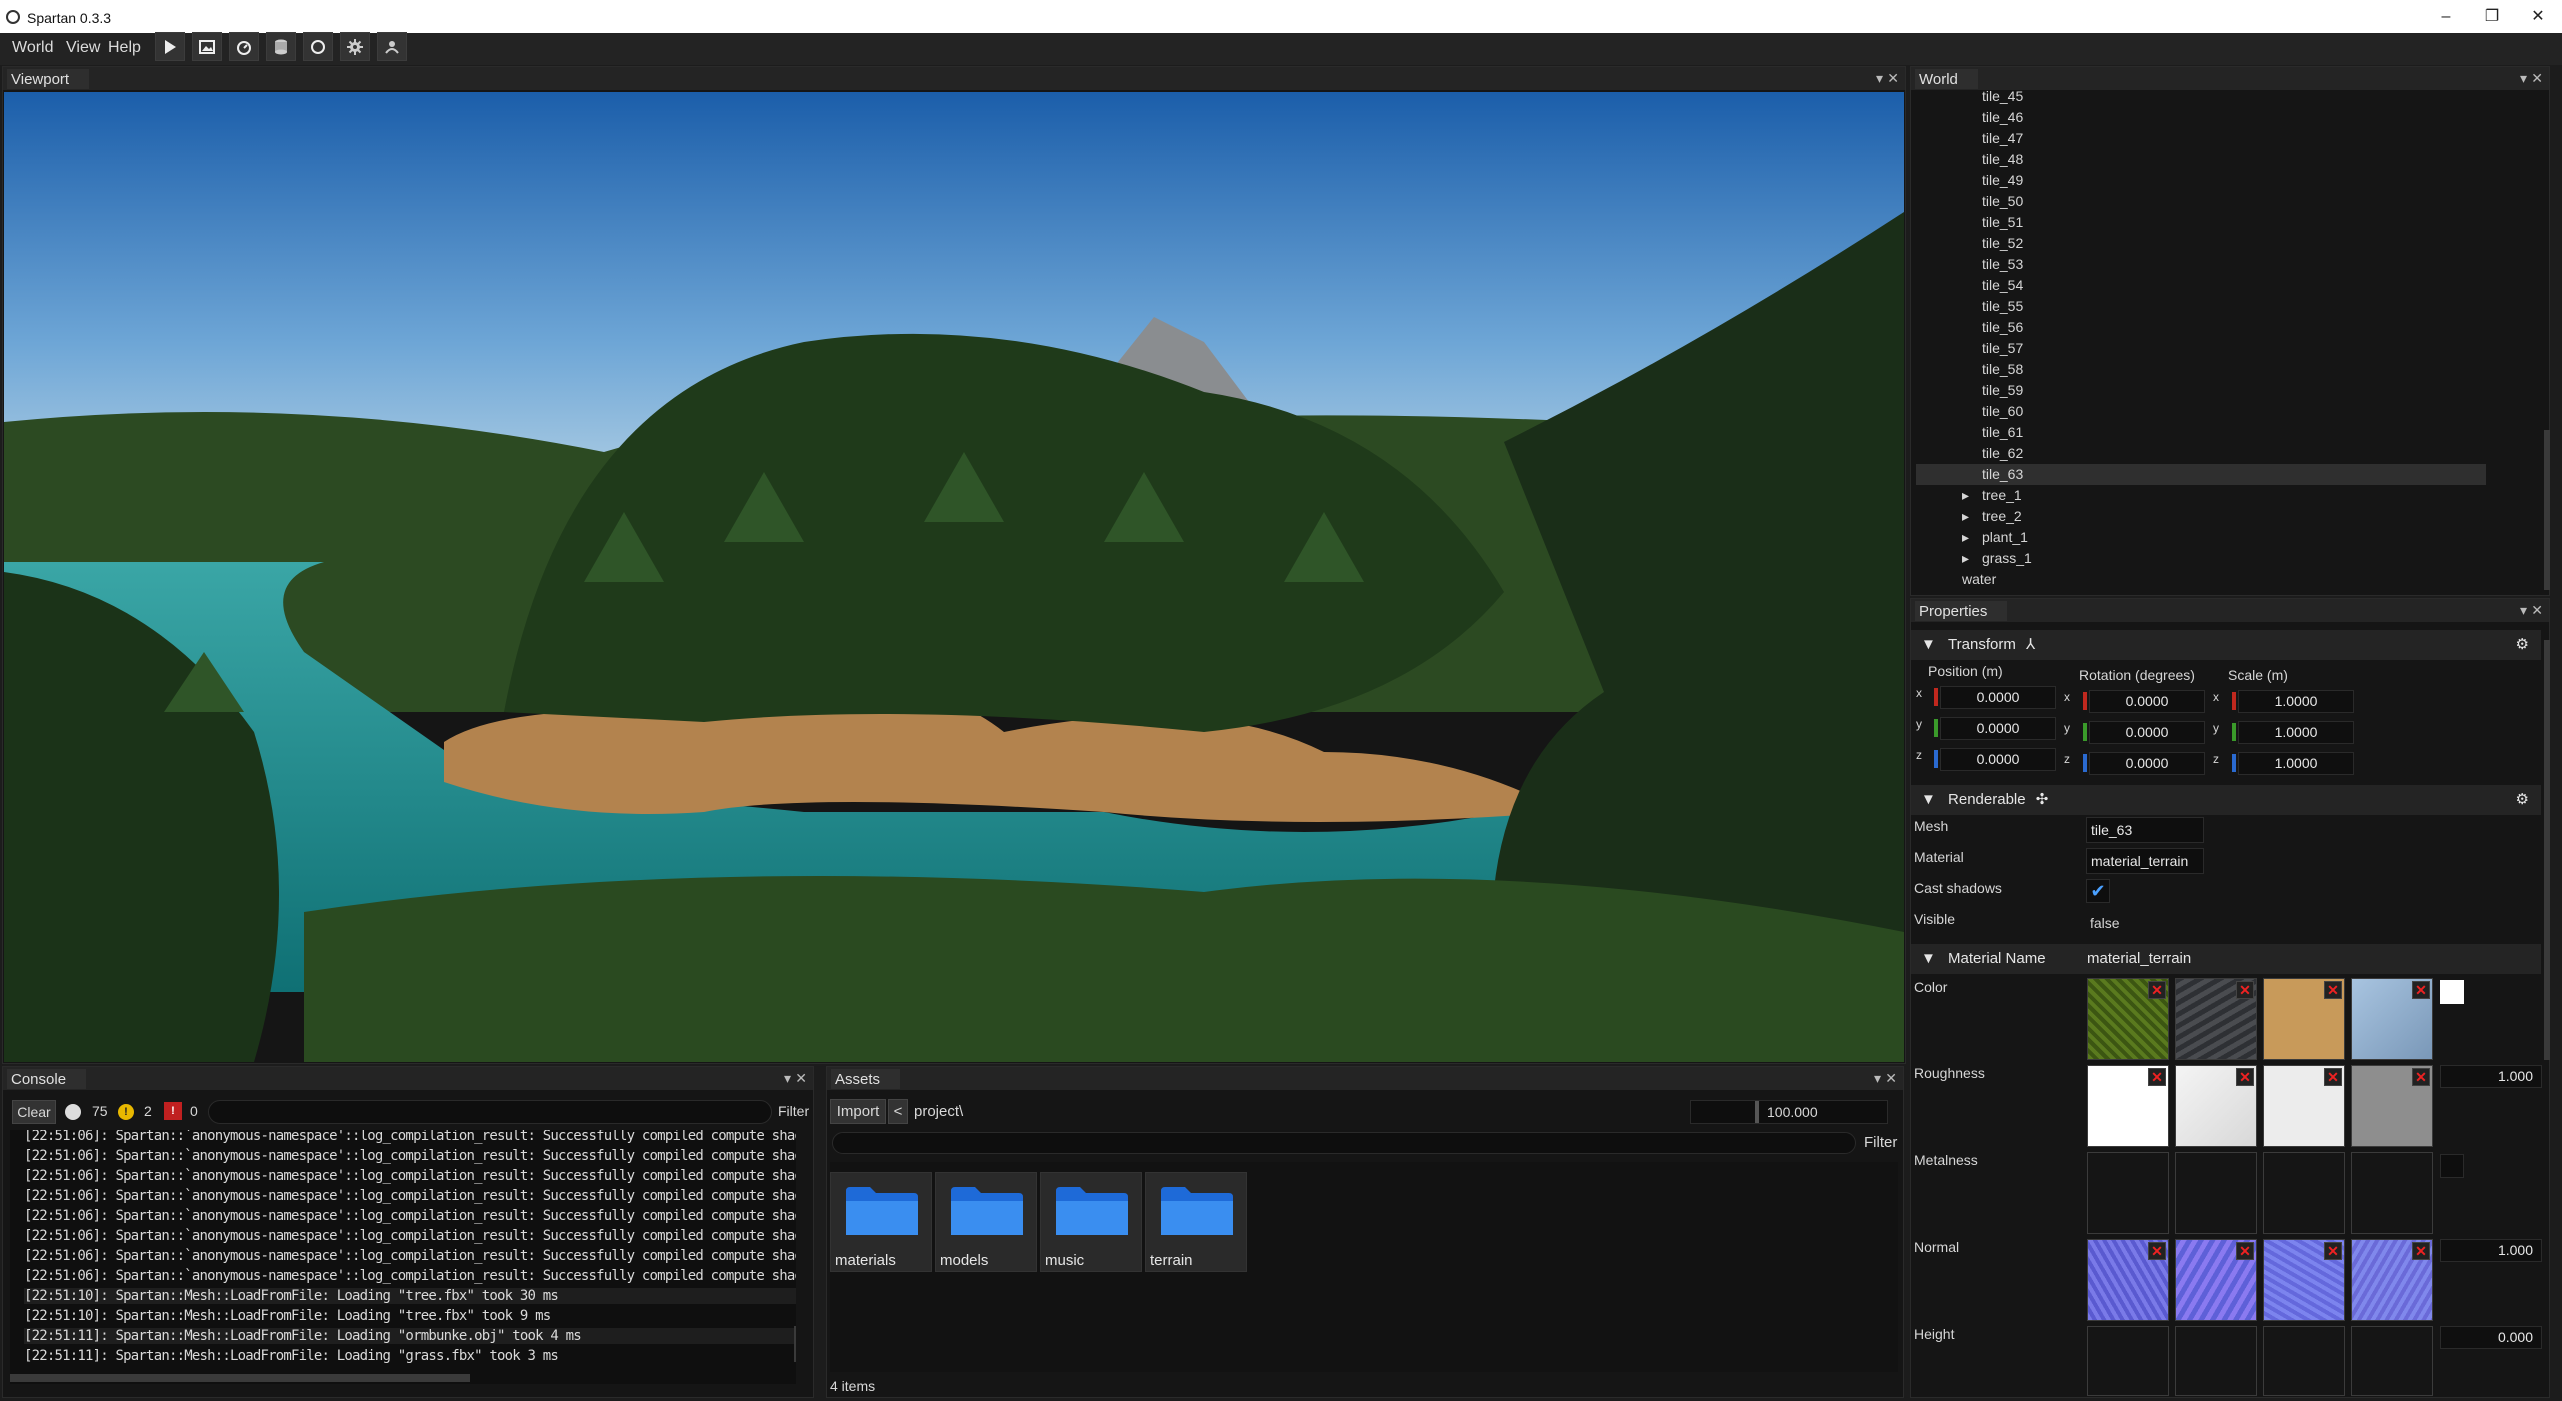 The image size is (2562, 1401). What do you see at coordinates (48, 79) in the screenshot?
I see `viewport-title: Viewport` at bounding box center [48, 79].